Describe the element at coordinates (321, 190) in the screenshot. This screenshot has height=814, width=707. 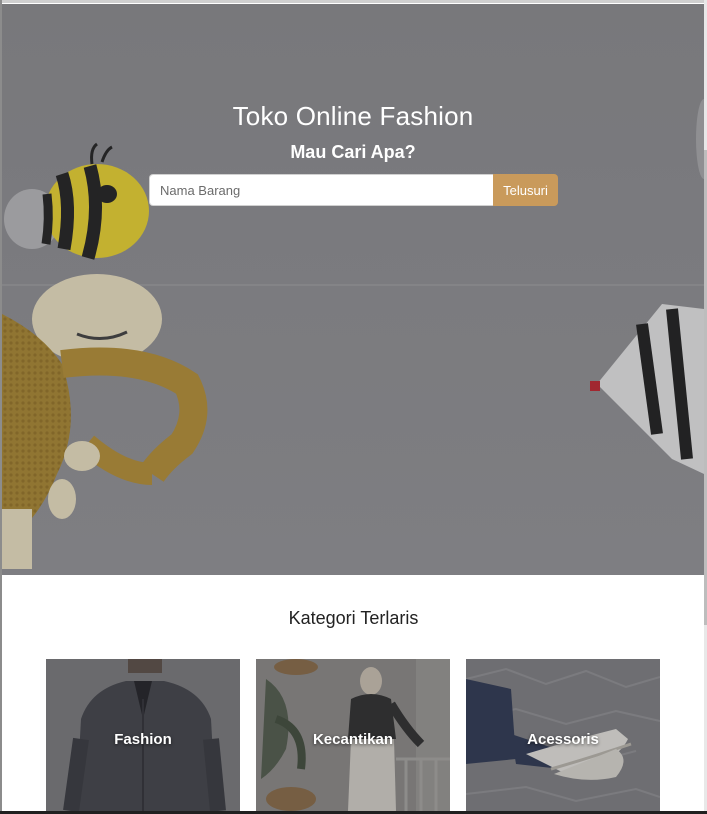
I see `search-input` at that location.